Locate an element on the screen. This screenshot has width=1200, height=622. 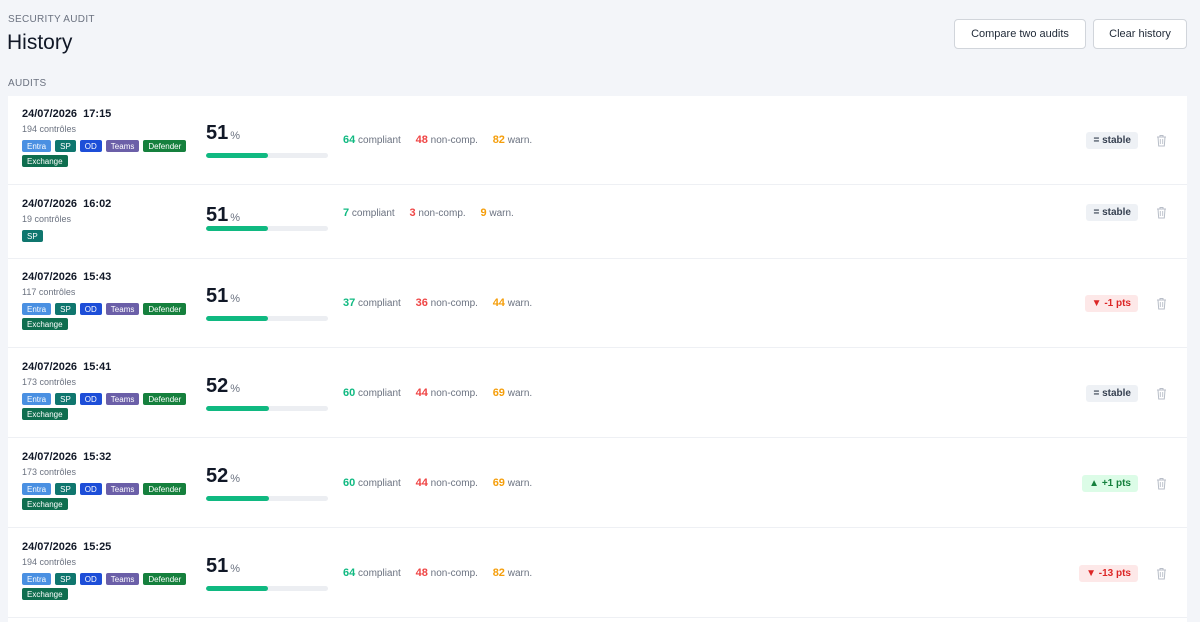
clear-history-button: Clear history is located at coordinates (1140, 34).